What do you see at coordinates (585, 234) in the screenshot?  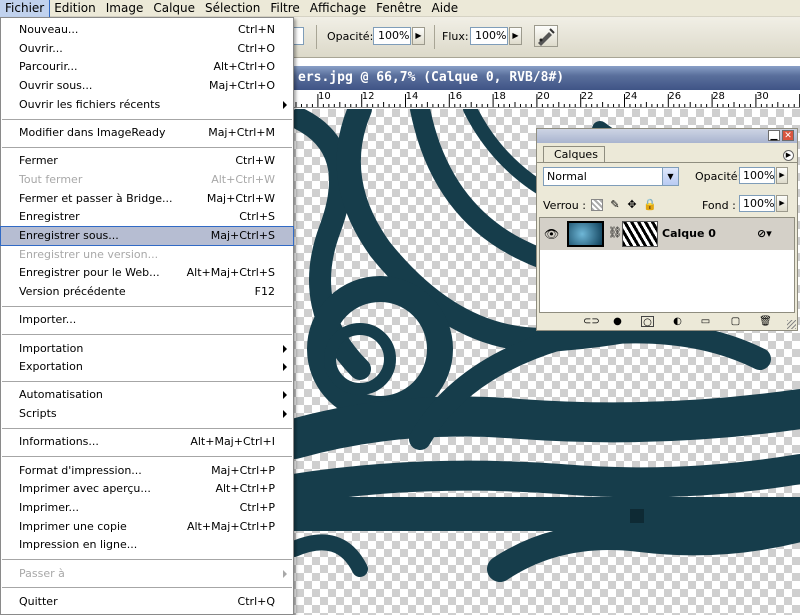 I see `layer-thumbnail` at bounding box center [585, 234].